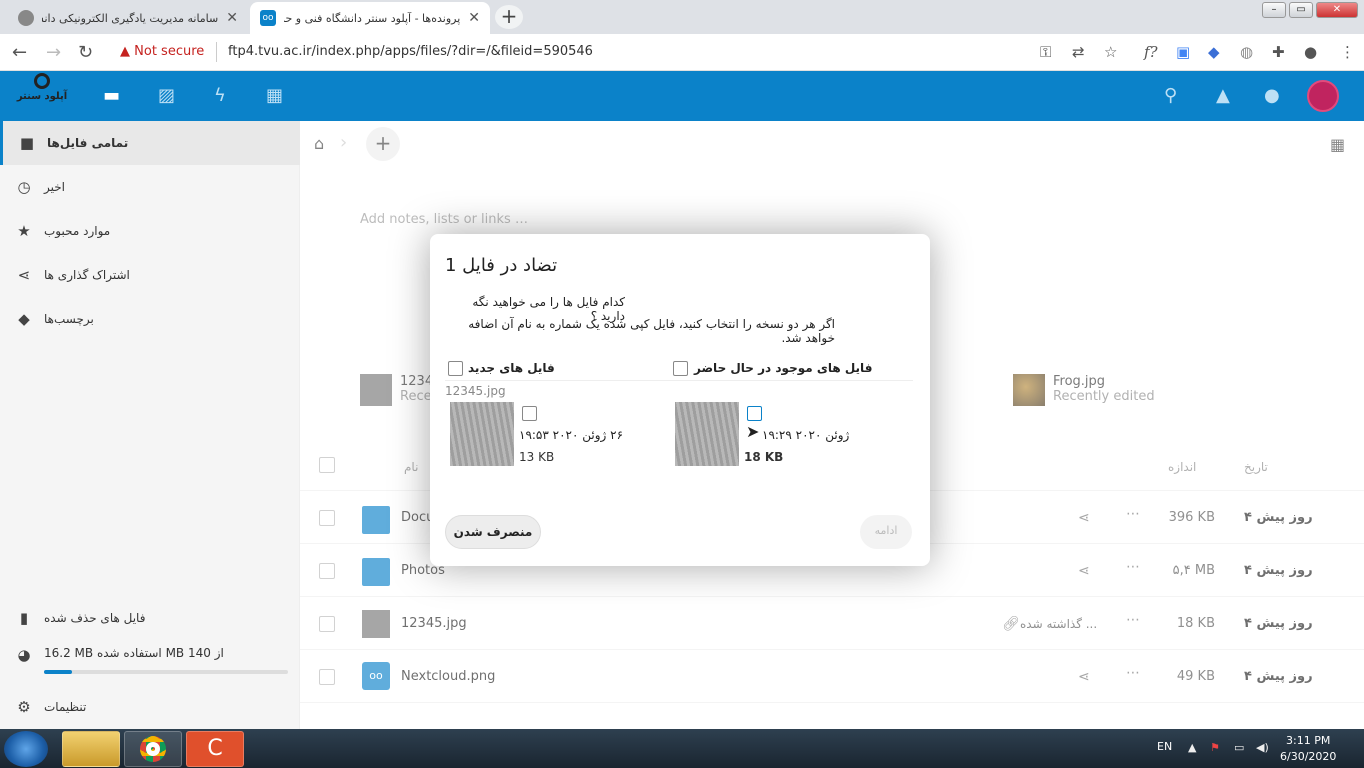  I want to click on new-files-column-label: فایل های جدید, so click(511, 368).